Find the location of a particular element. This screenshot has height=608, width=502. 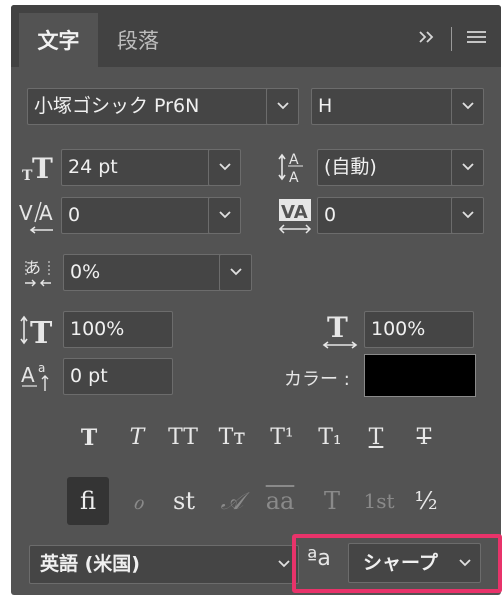

tracking-icon: VA is located at coordinates (296, 218).